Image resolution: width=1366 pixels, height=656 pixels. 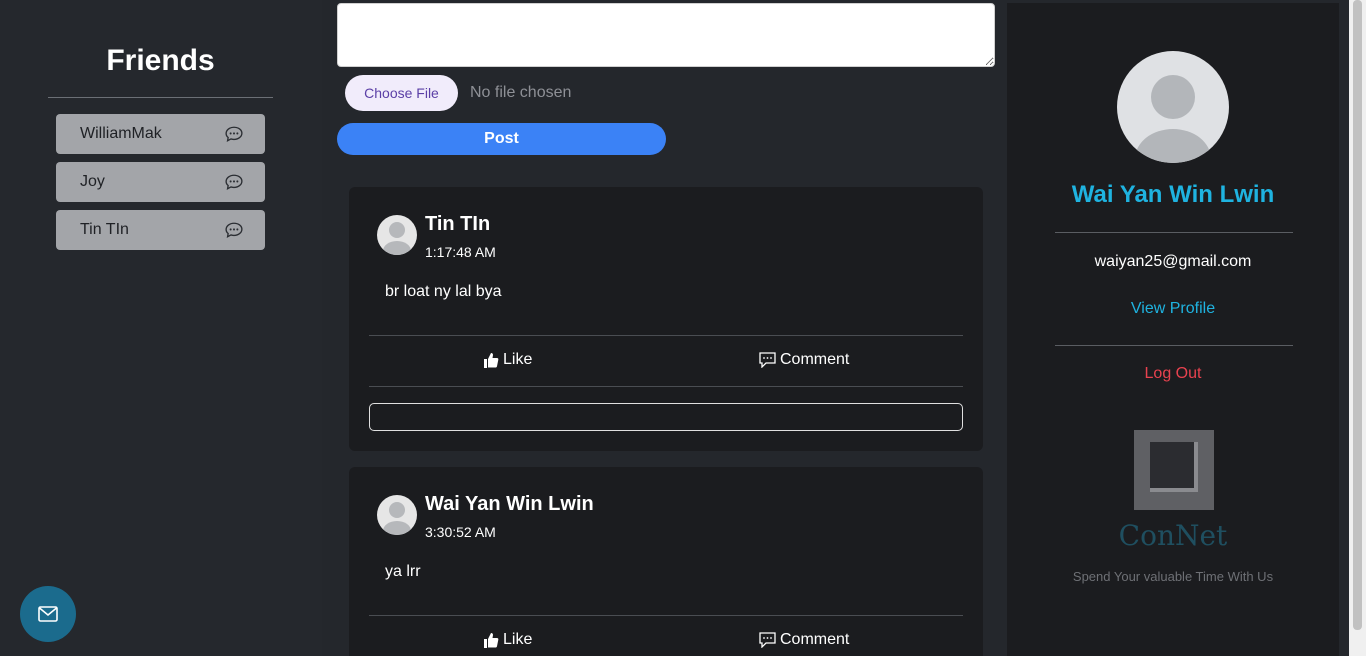 What do you see at coordinates (160, 60) in the screenshot?
I see `friends-title: Friends` at bounding box center [160, 60].